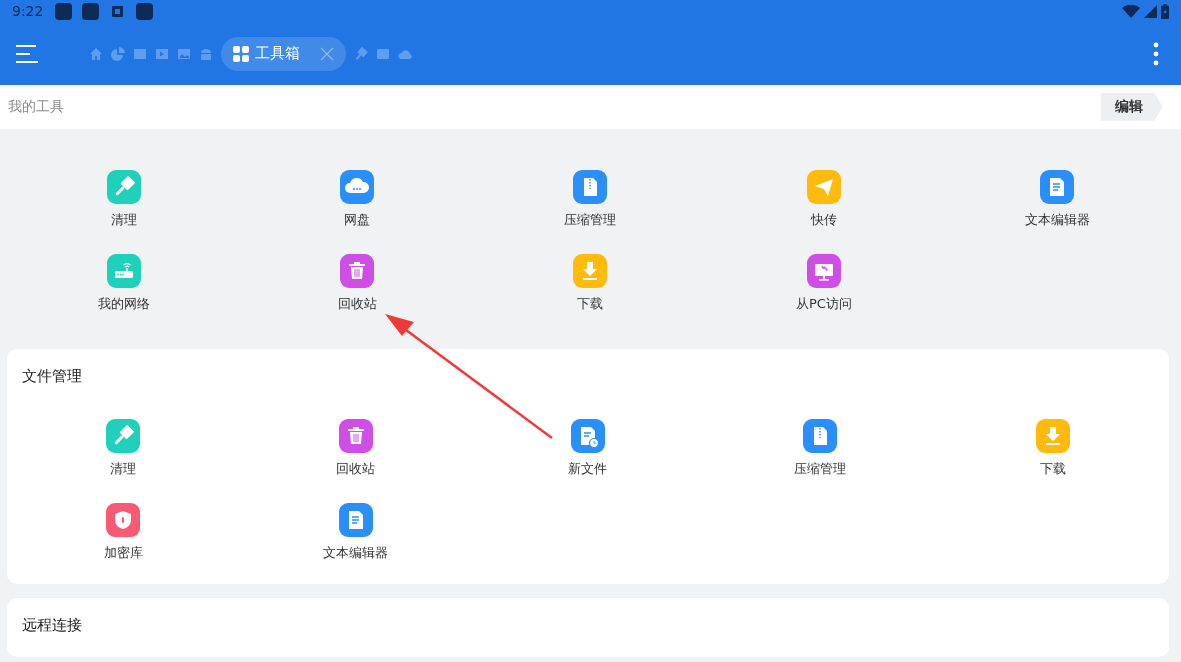 Image resolution: width=1181 pixels, height=662 pixels. I want to click on video-tab-icon, so click(162, 53).